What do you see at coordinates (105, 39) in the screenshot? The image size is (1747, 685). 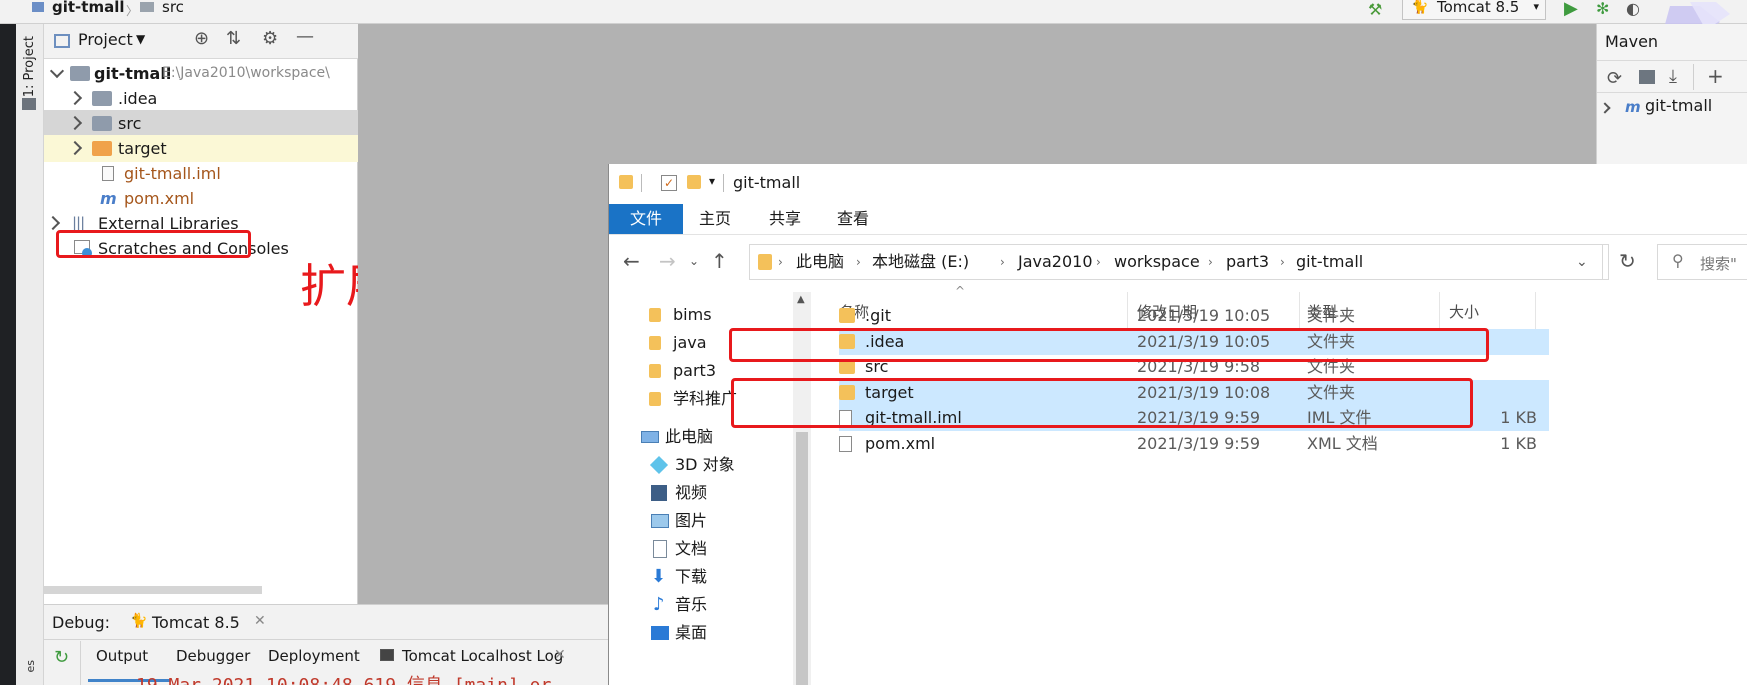 I see `project-view-title: Project` at bounding box center [105, 39].